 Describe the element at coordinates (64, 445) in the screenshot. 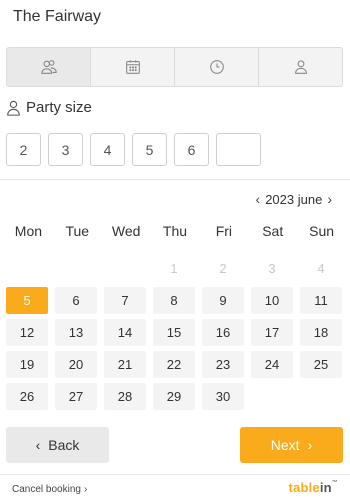

I see `back-button-label: Back` at that location.